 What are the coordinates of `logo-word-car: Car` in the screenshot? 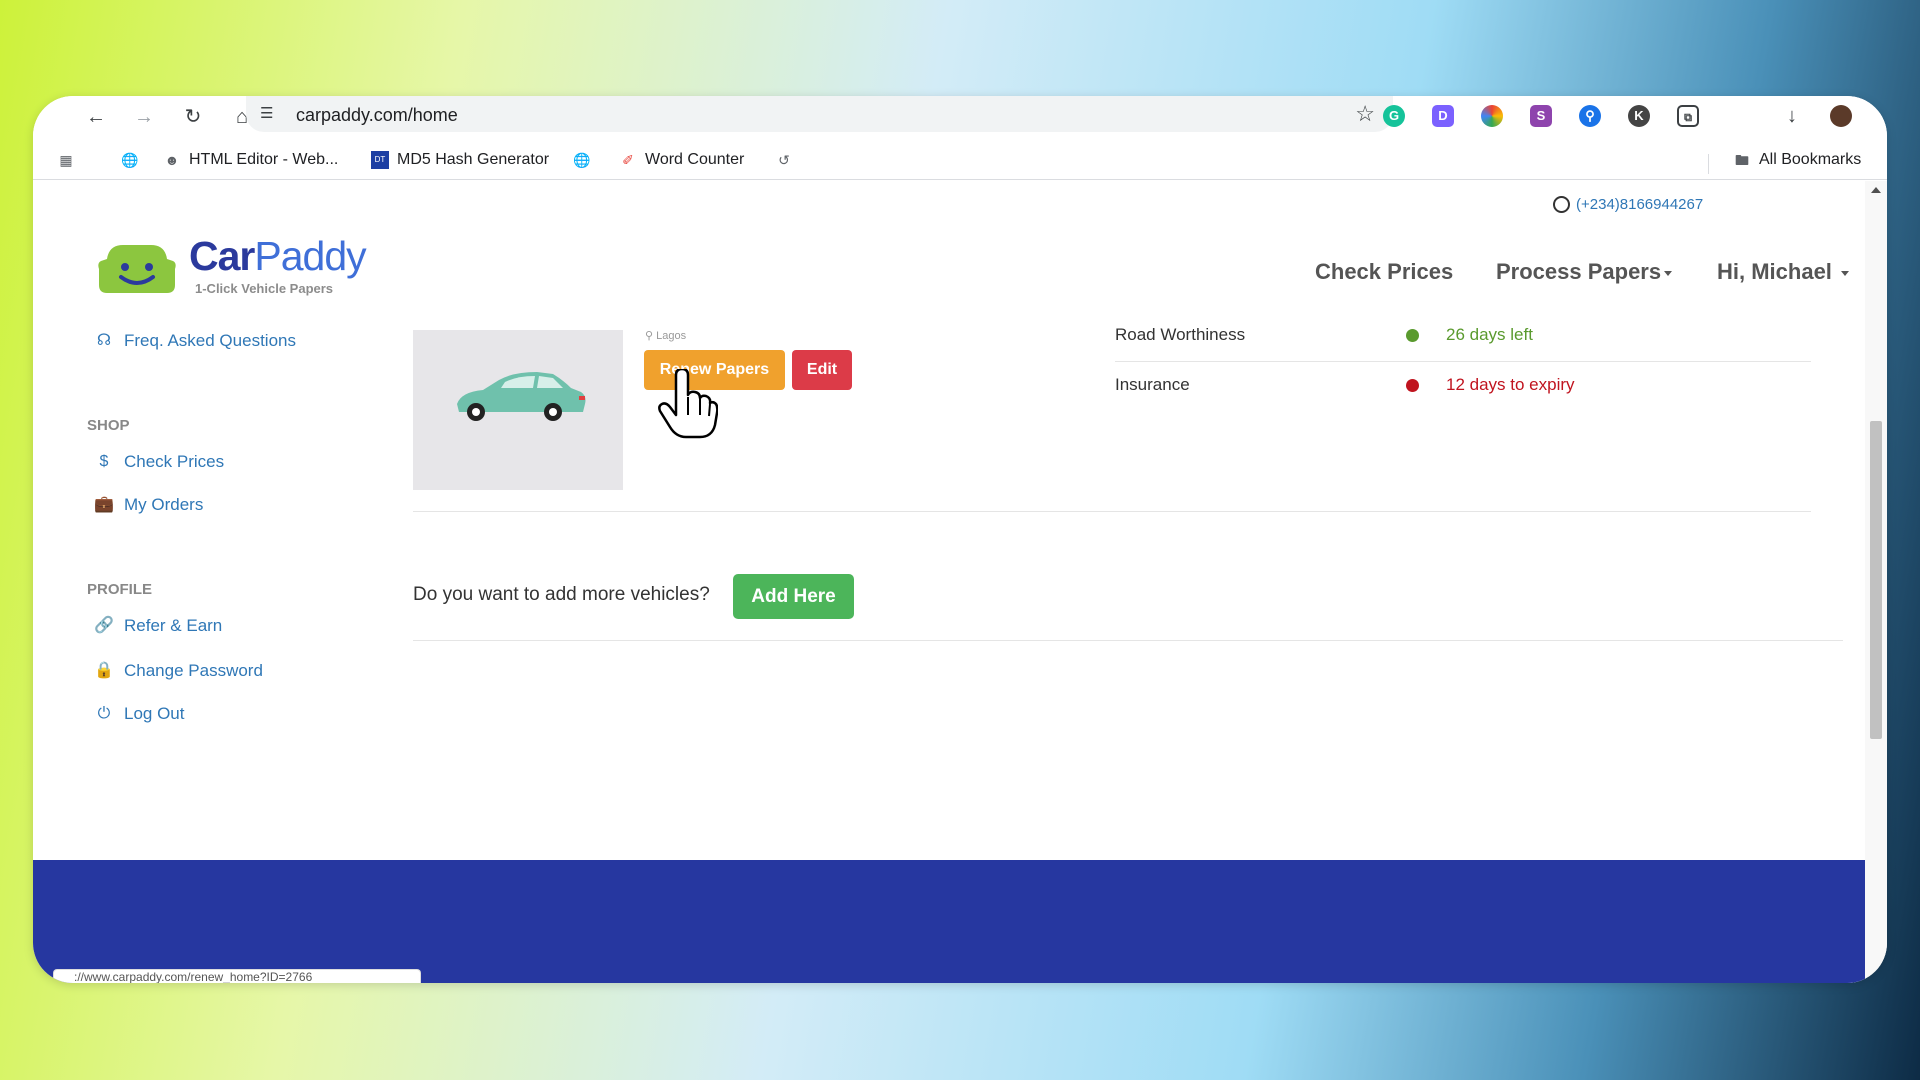 It's located at (222, 256).